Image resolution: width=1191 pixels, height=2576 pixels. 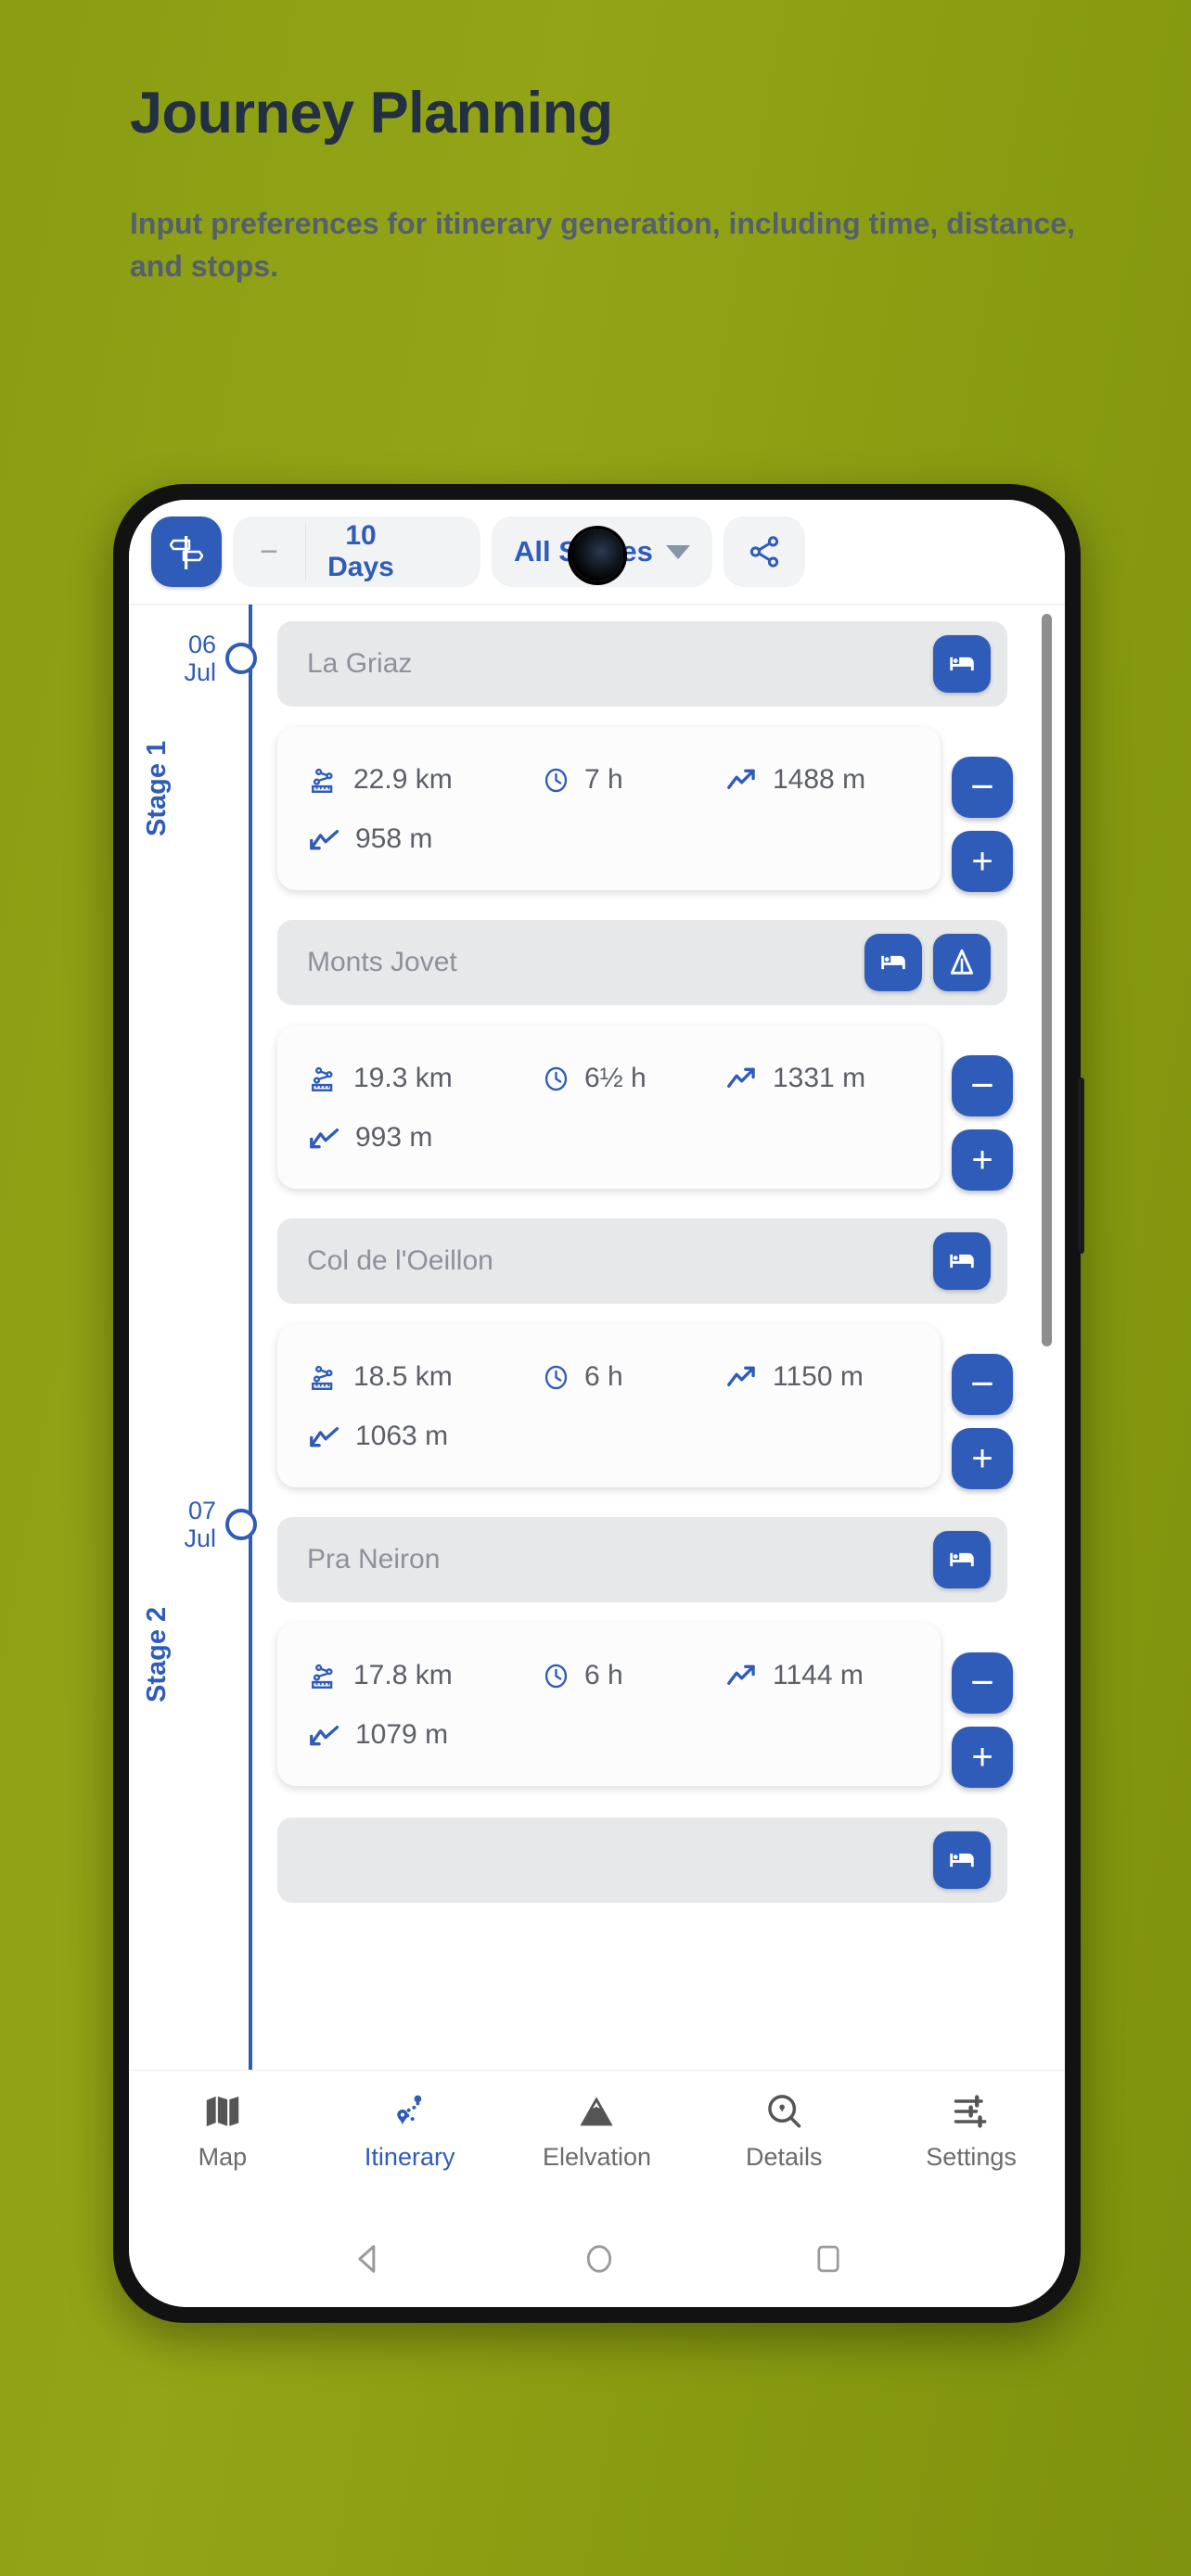 I want to click on descent-value: 1079 m, so click(x=402, y=1734).